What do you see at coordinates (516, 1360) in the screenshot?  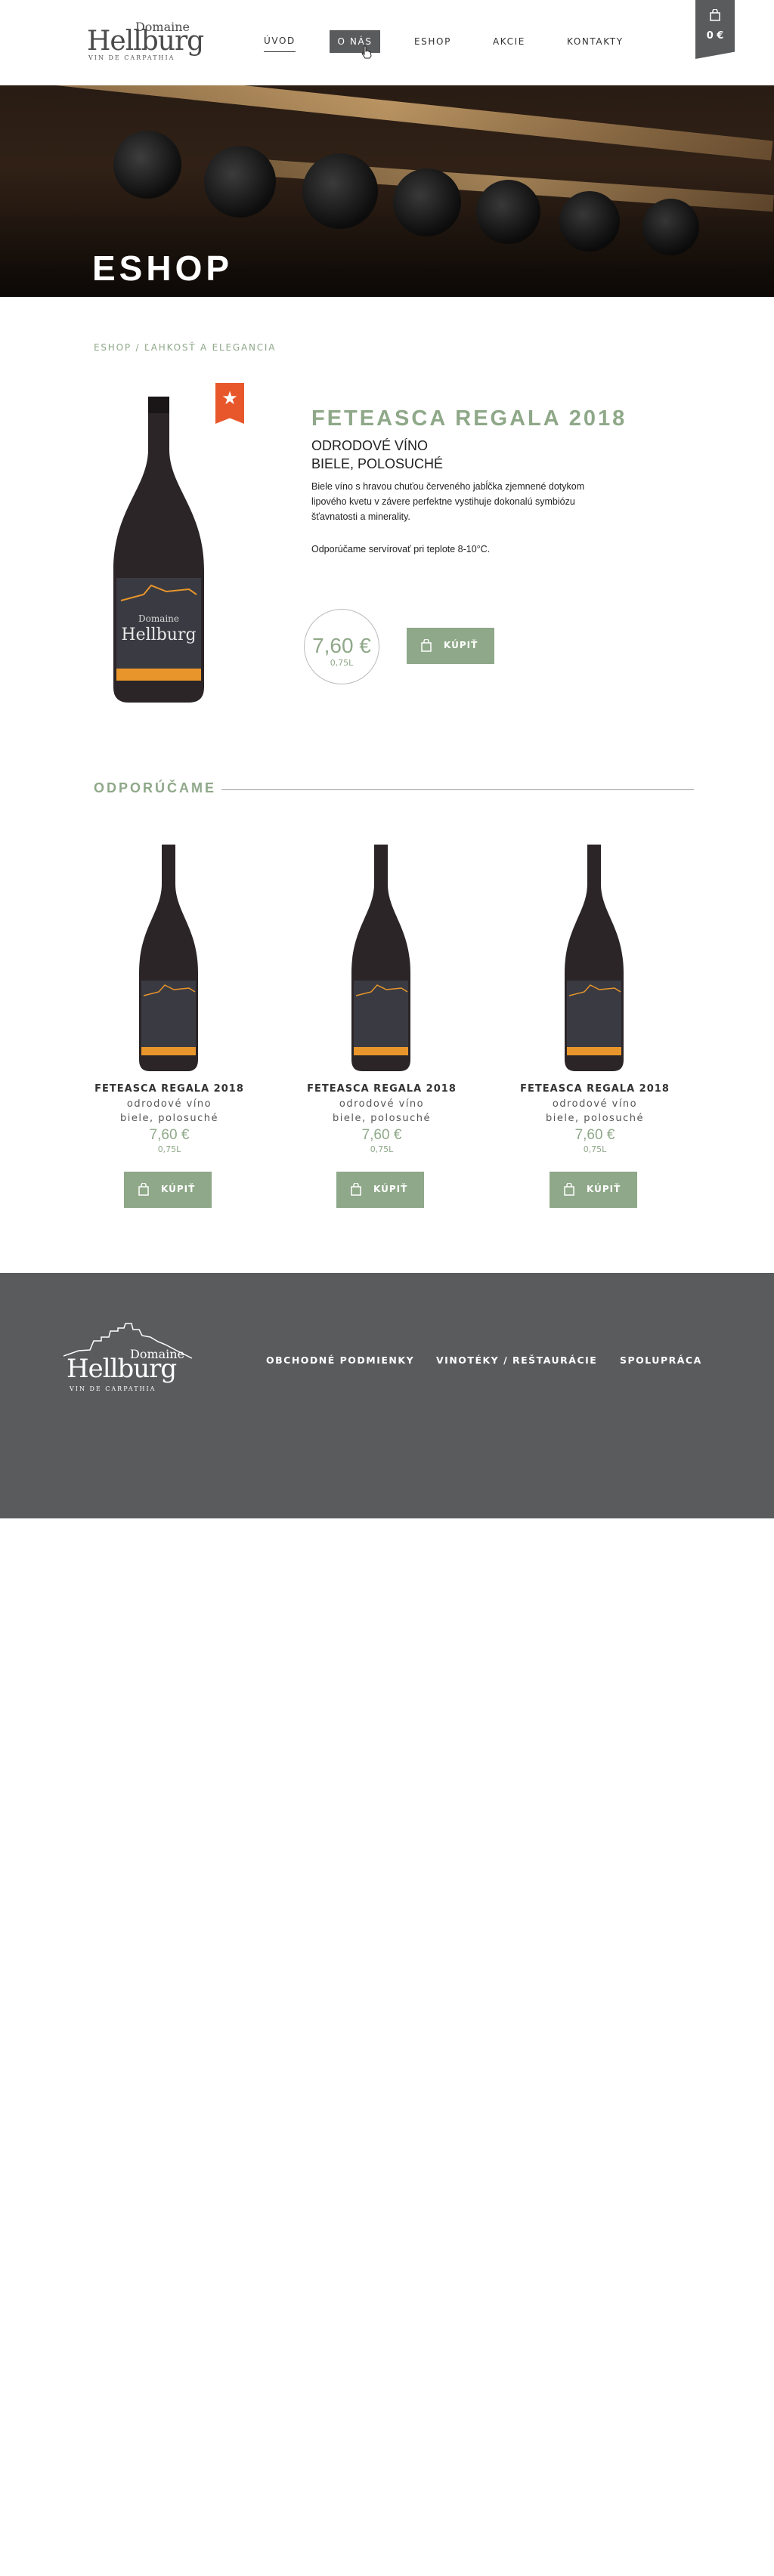 I see `footer-link-wine-shops: VINOTÉKY / REŠTAURÁCIE` at bounding box center [516, 1360].